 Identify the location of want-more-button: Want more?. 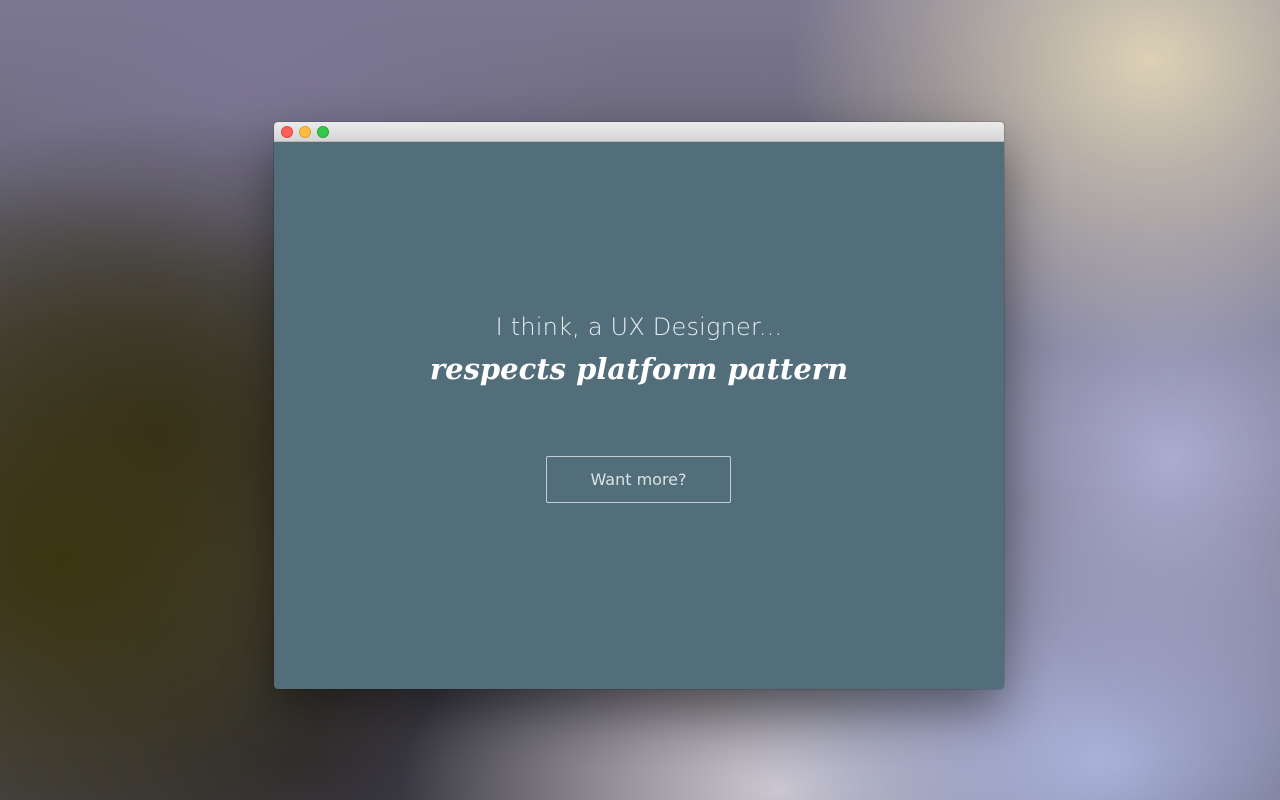
(638, 479).